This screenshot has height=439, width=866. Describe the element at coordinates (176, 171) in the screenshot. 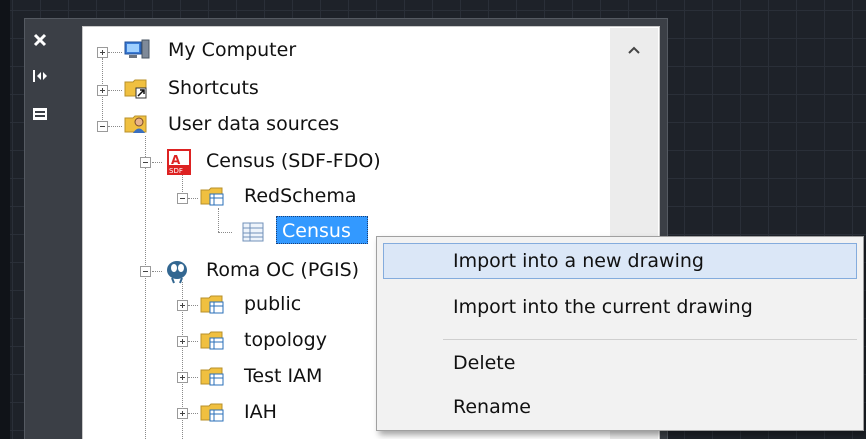

I see `svg-text: SDF` at that location.